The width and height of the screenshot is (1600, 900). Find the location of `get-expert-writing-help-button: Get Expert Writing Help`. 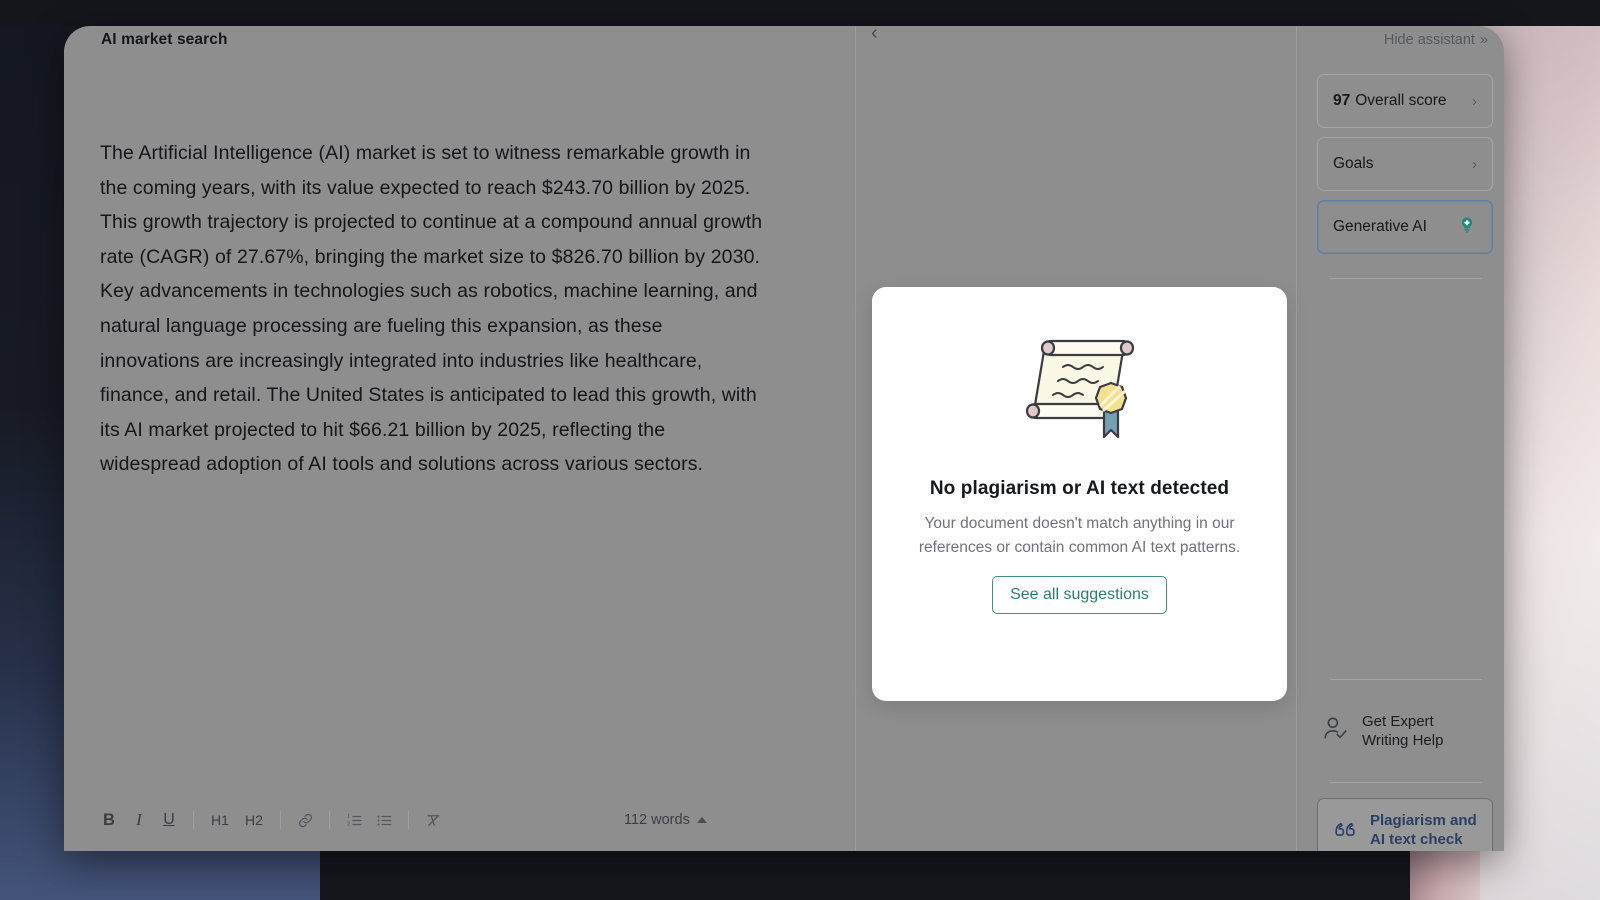

get-expert-writing-help-button: Get Expert Writing Help is located at coordinates (1407, 731).